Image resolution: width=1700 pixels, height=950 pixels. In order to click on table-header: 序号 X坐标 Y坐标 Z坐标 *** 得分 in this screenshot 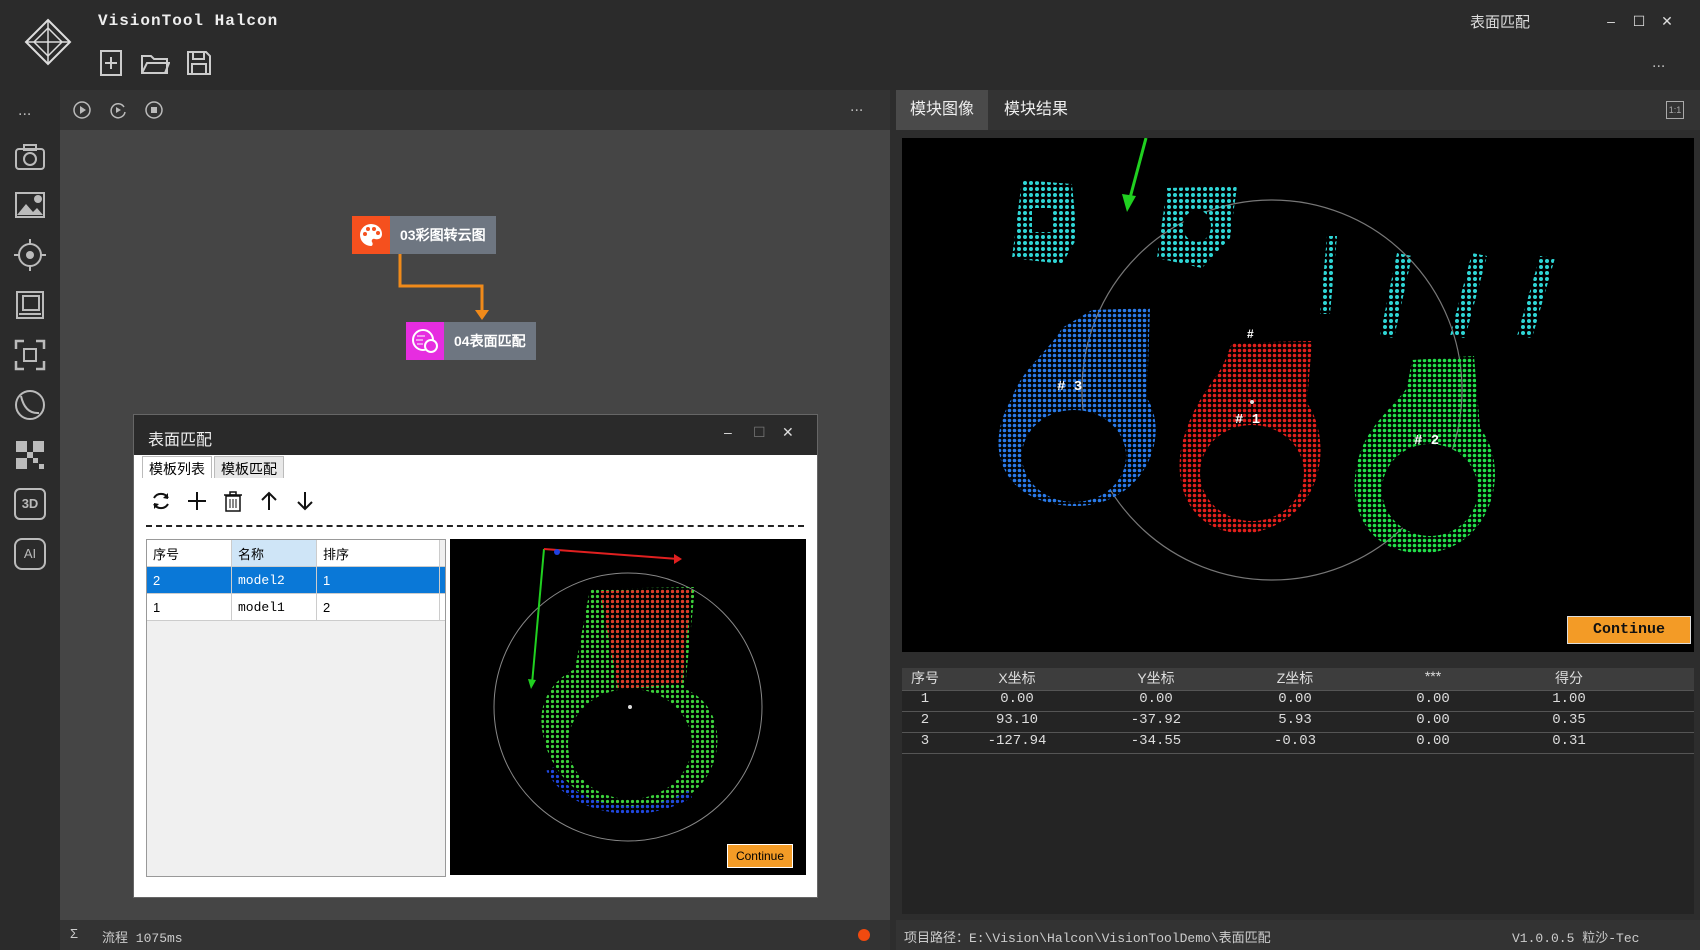, I will do `click(1298, 679)`.